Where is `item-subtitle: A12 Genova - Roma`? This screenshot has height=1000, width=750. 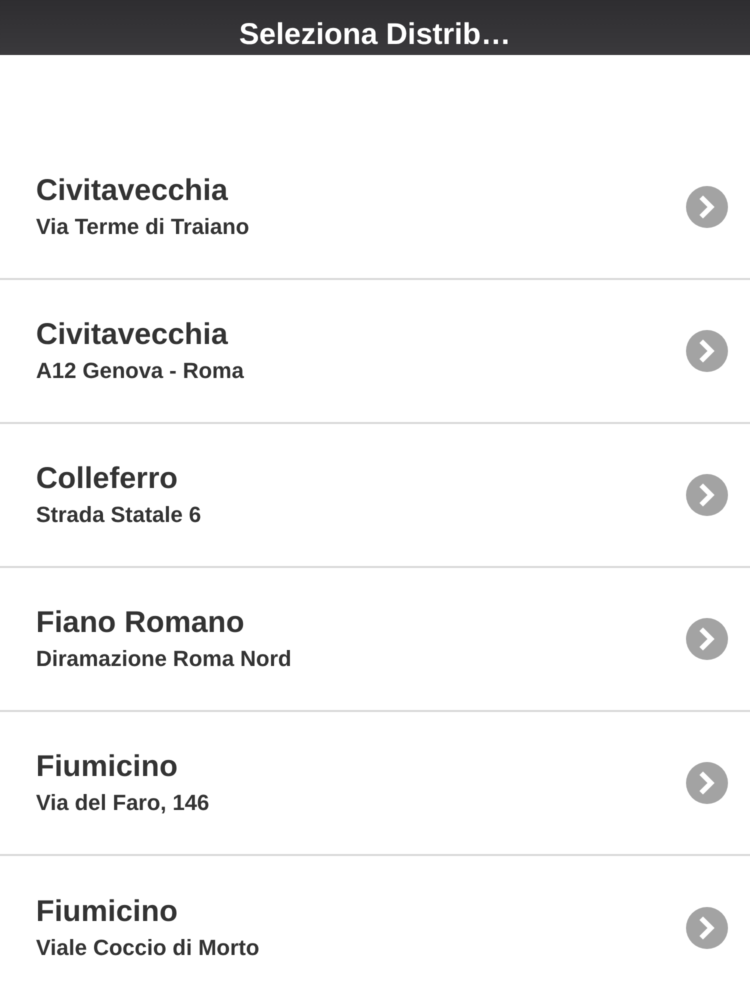 item-subtitle: A12 Genova - Roma is located at coordinates (140, 371).